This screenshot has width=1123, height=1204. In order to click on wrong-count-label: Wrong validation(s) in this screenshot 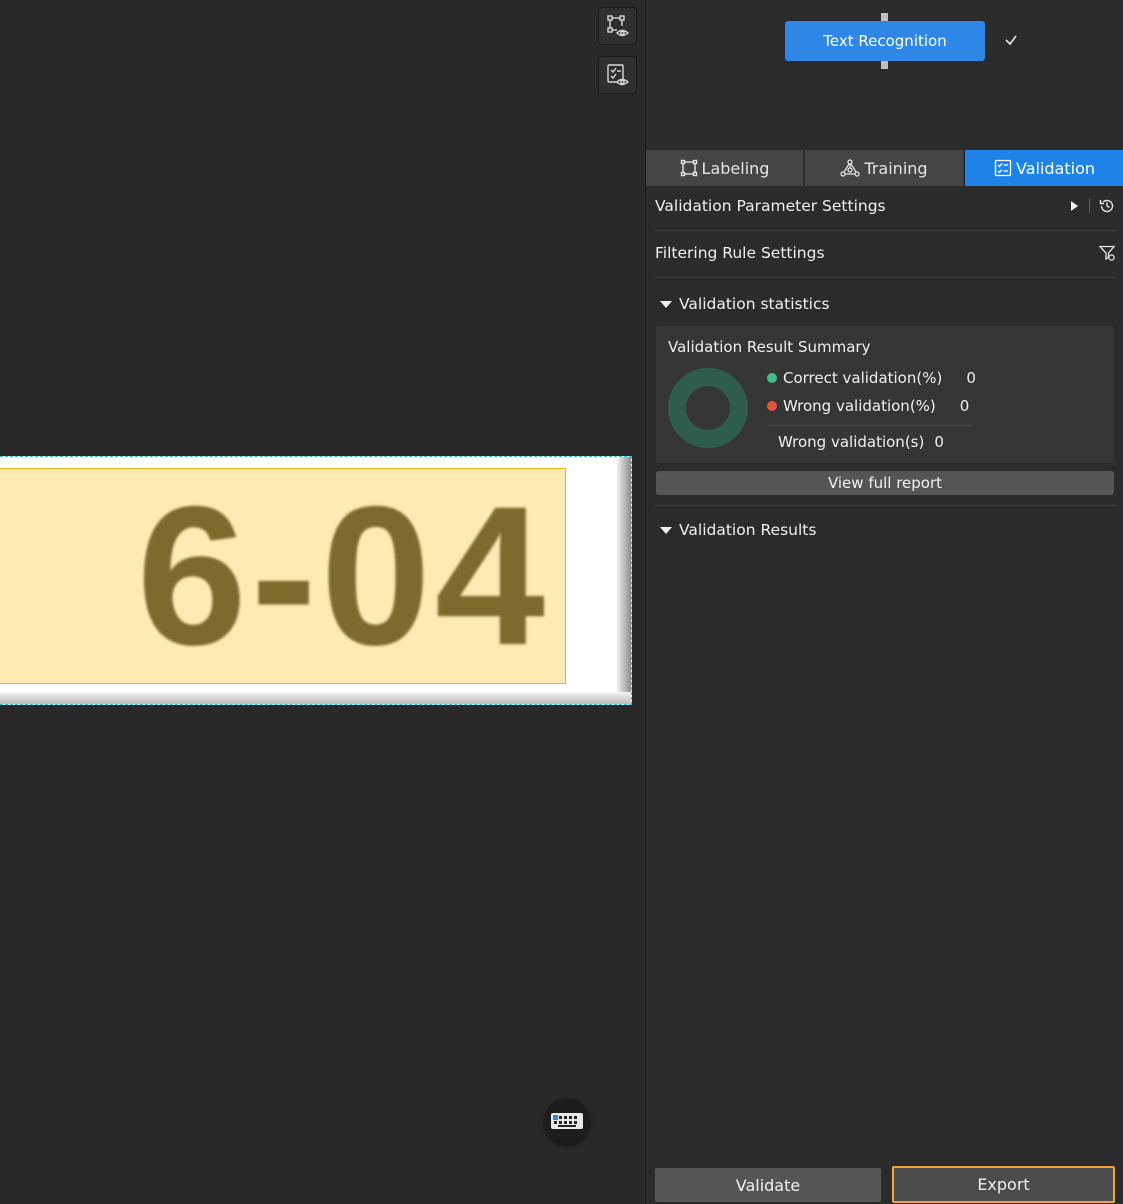, I will do `click(851, 442)`.